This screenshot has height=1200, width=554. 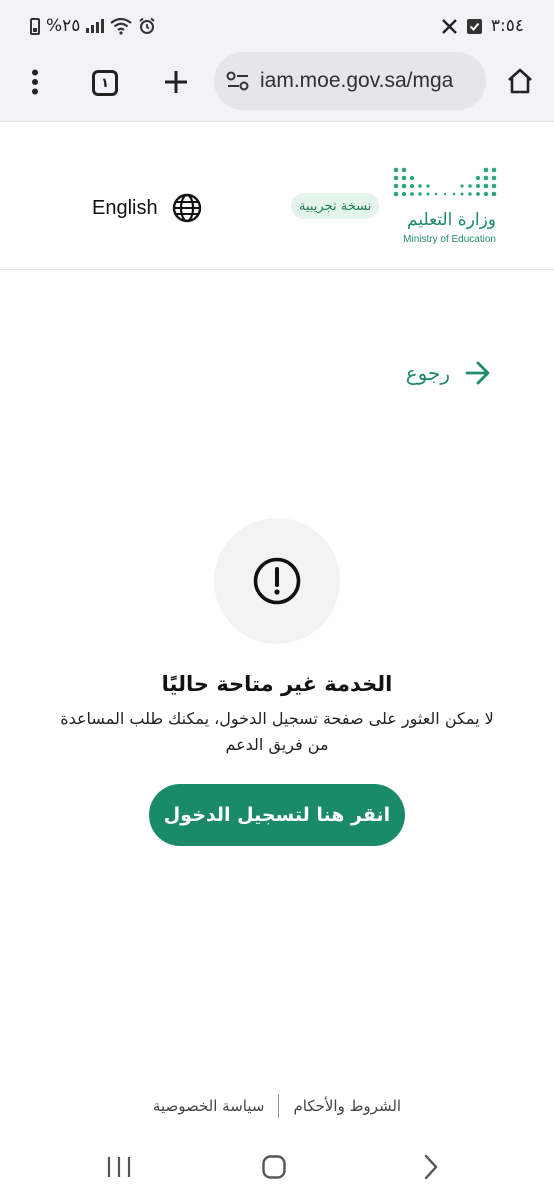 I want to click on footer: الشروط والأحكام سياسة الخصوصية, so click(x=277, y=1106).